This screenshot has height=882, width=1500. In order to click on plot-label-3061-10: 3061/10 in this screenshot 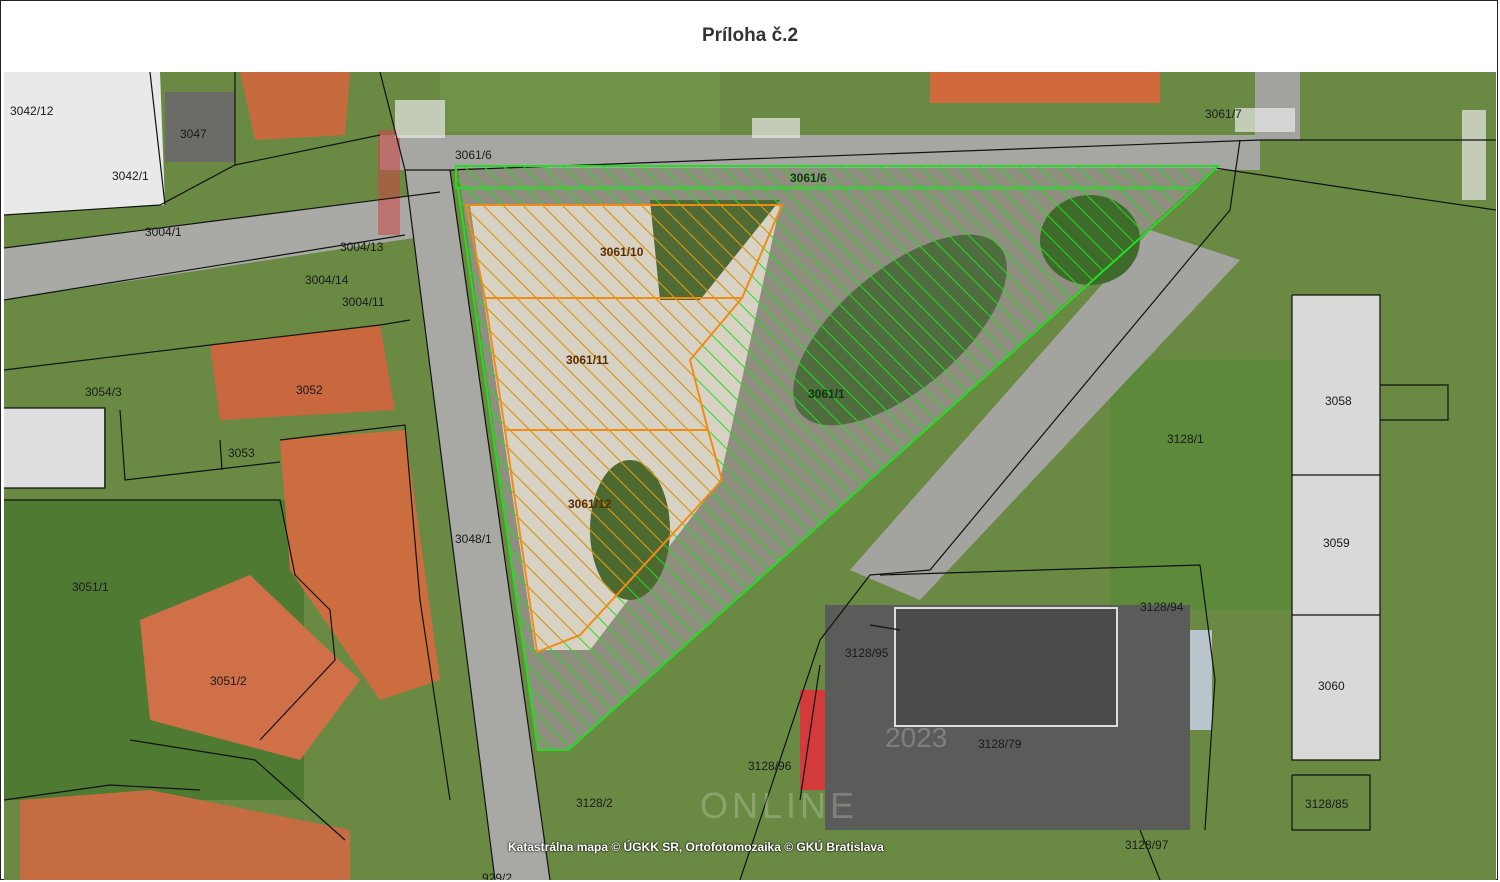, I will do `click(622, 252)`.